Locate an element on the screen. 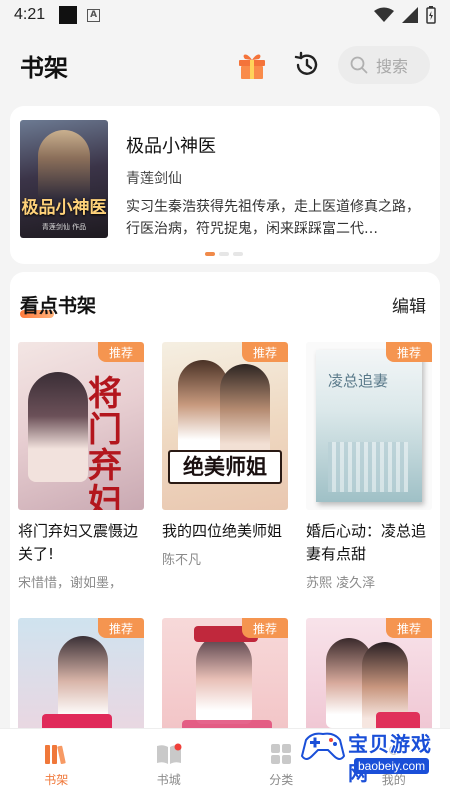 This screenshot has width=450, height=800. book-title: 将门弃妇又震慑边关了! is located at coordinates (78, 542).